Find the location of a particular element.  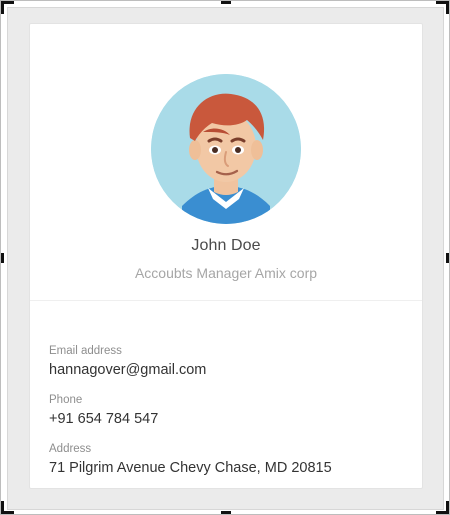

resize-corner-bottom-right is located at coordinates (442, 507).